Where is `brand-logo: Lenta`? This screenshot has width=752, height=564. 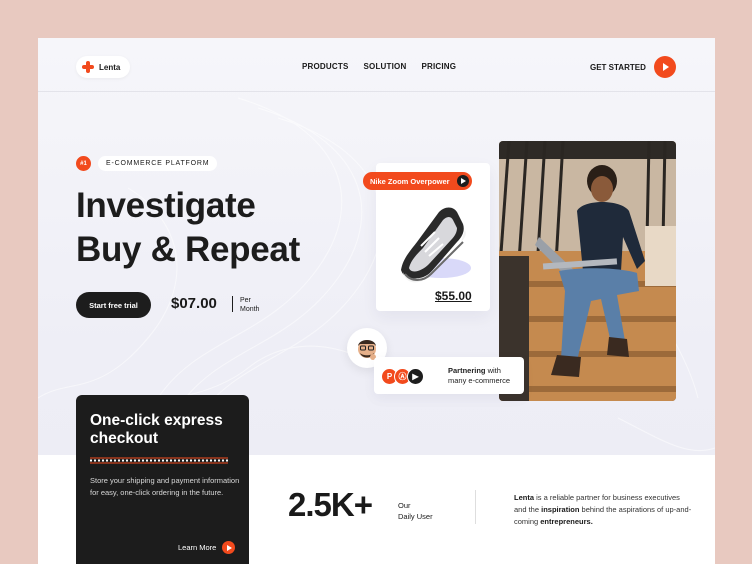
brand-logo: Lenta is located at coordinates (103, 67).